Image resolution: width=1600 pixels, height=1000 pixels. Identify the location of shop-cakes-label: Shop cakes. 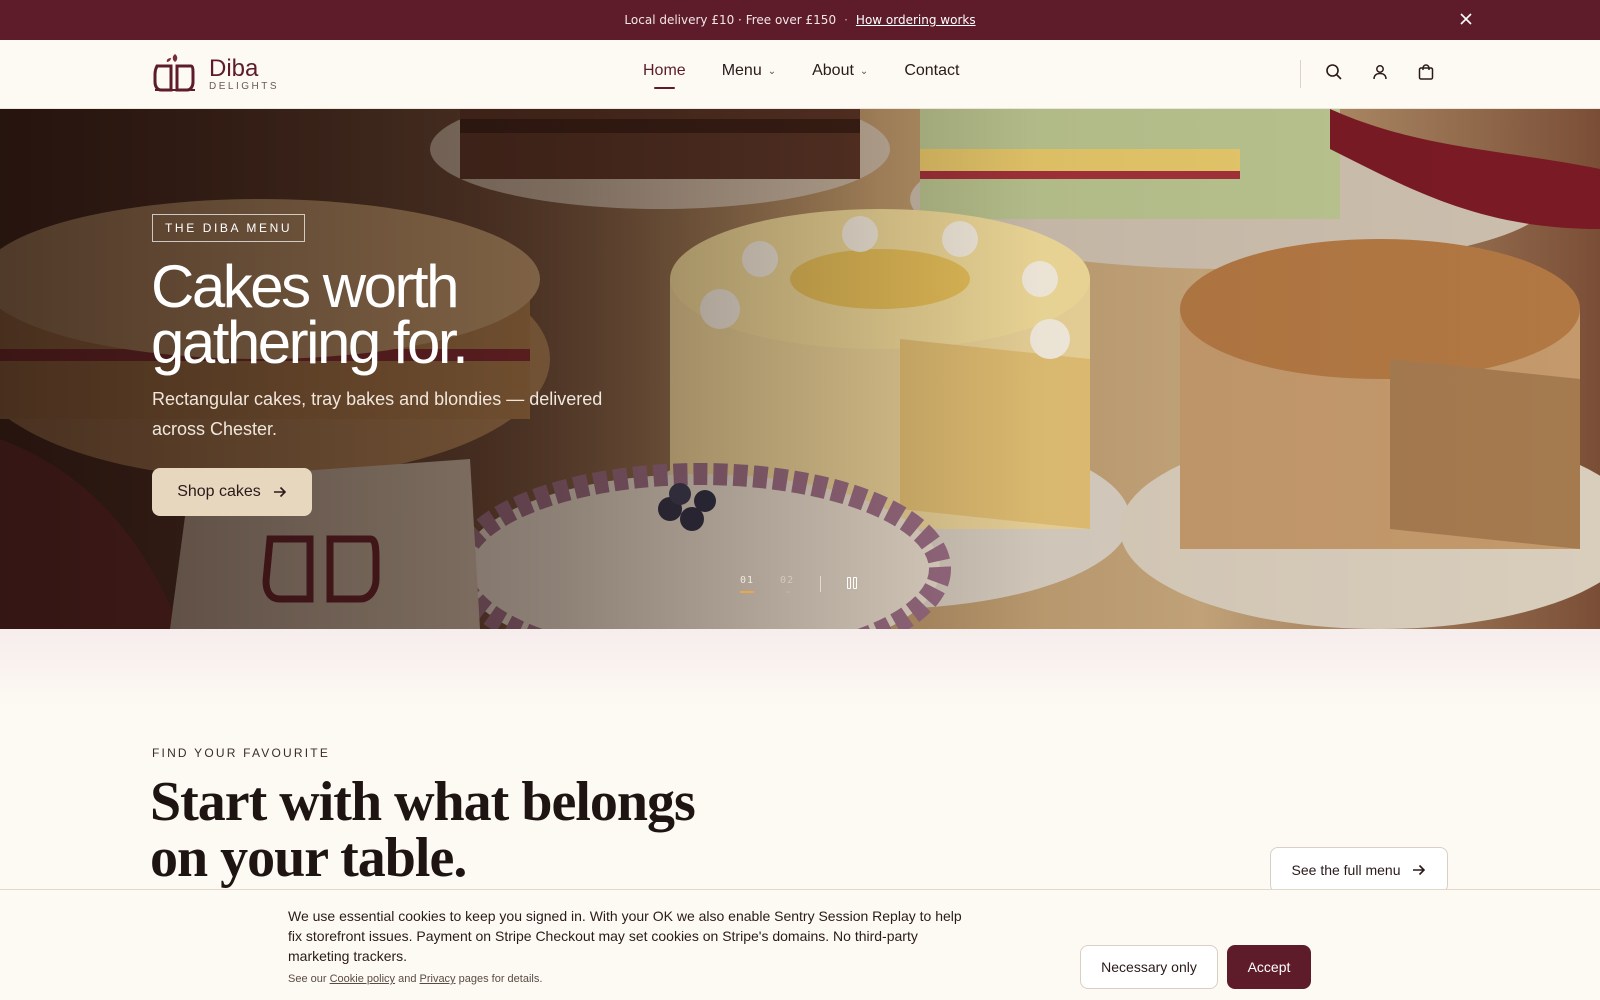
(219, 491).